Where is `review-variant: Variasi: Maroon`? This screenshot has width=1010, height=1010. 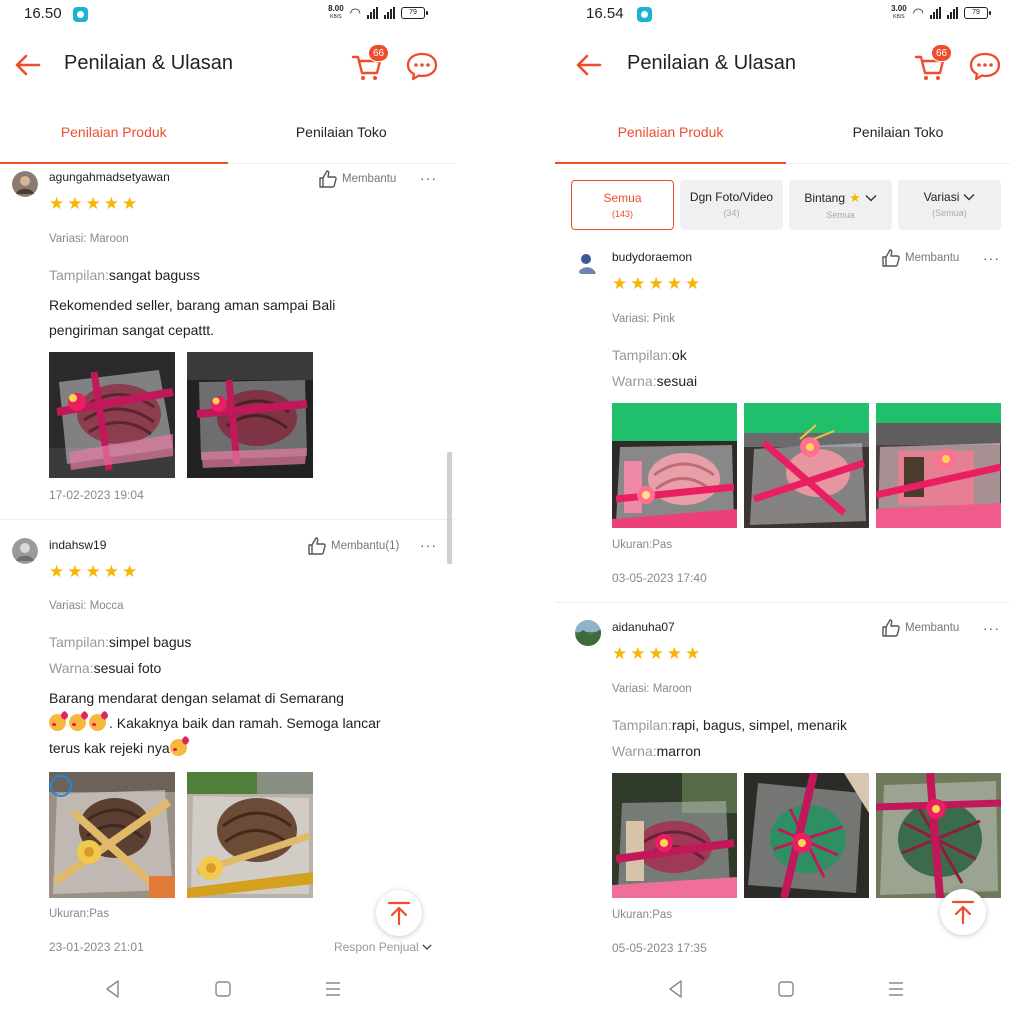 review-variant: Variasi: Maroon is located at coordinates (652, 689).